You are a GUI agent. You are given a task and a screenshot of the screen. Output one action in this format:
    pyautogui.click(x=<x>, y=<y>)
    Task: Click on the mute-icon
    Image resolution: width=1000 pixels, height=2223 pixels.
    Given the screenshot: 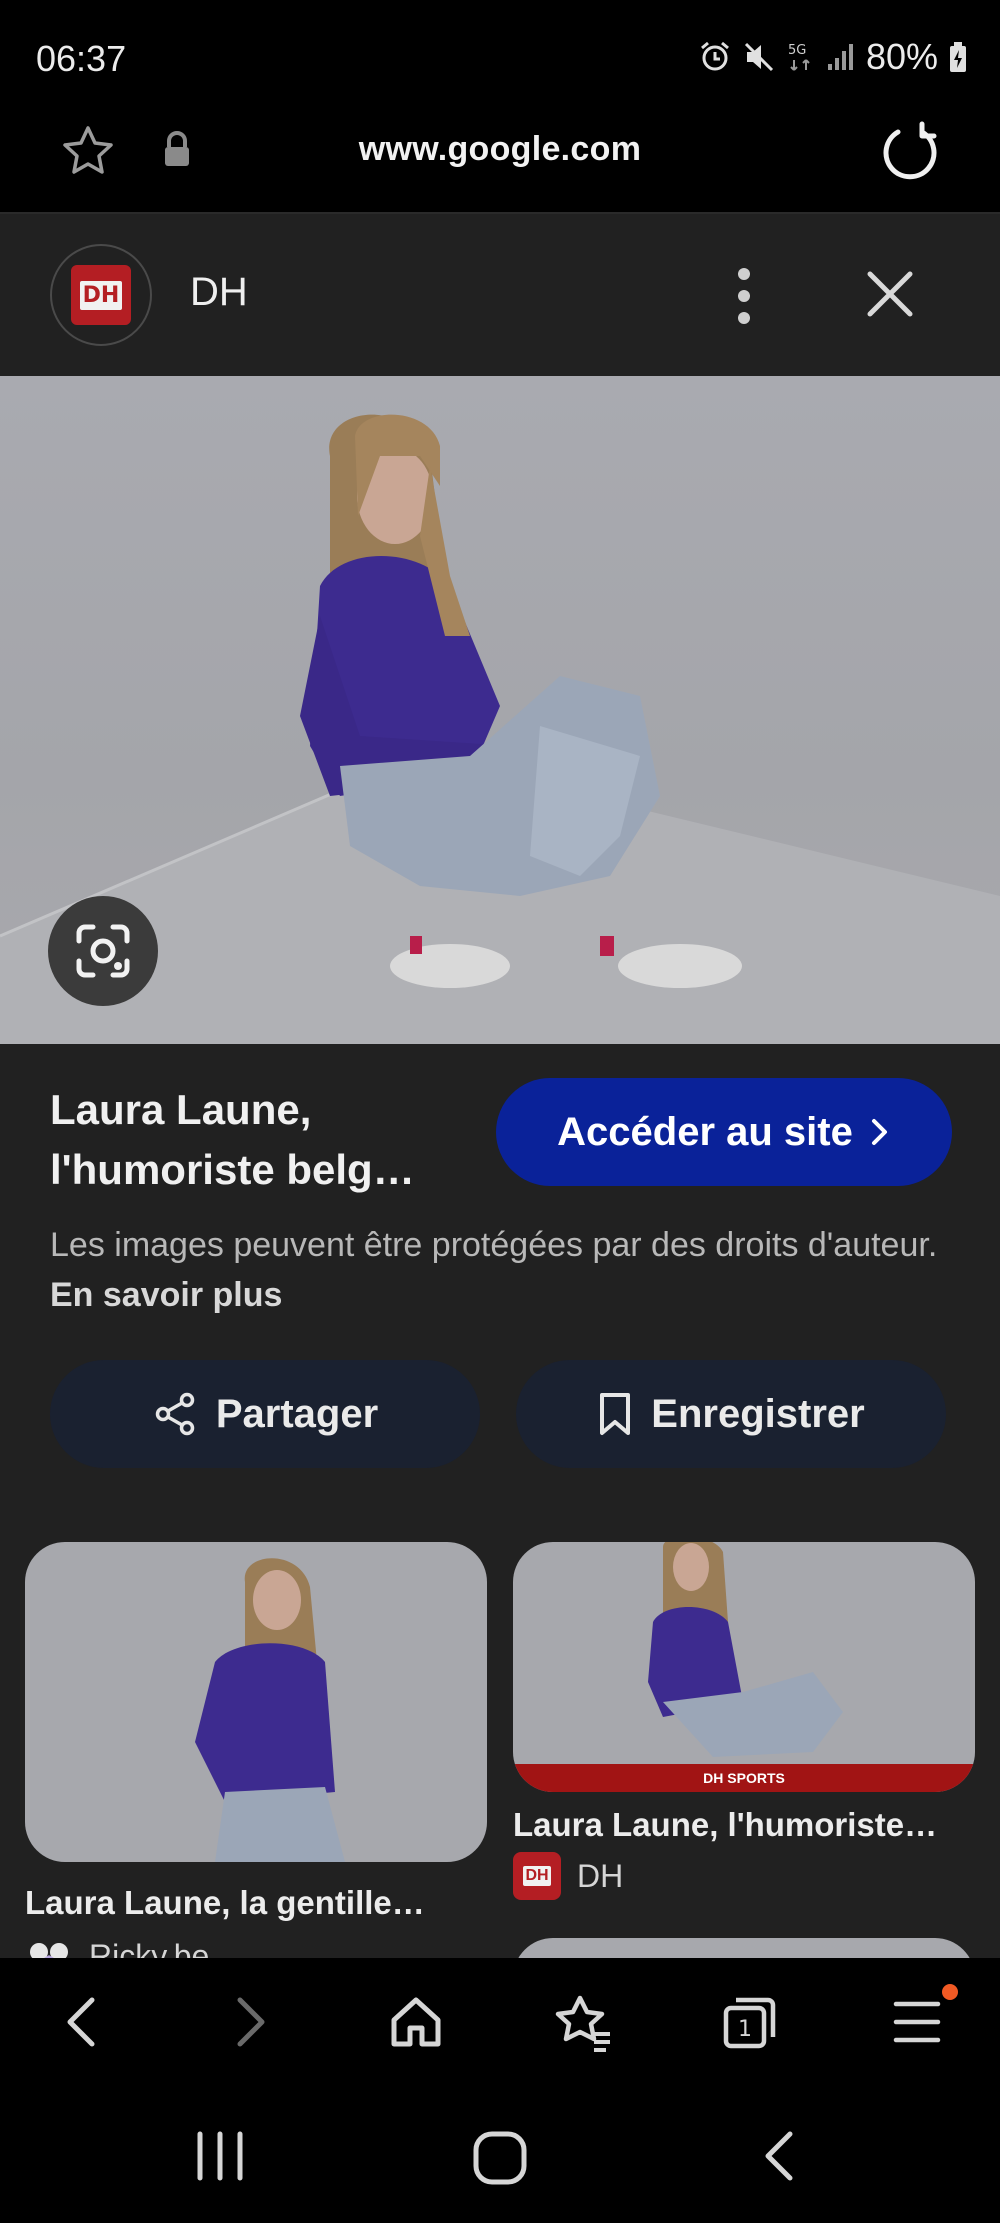 What is the action you would take?
    pyautogui.click(x=758, y=57)
    